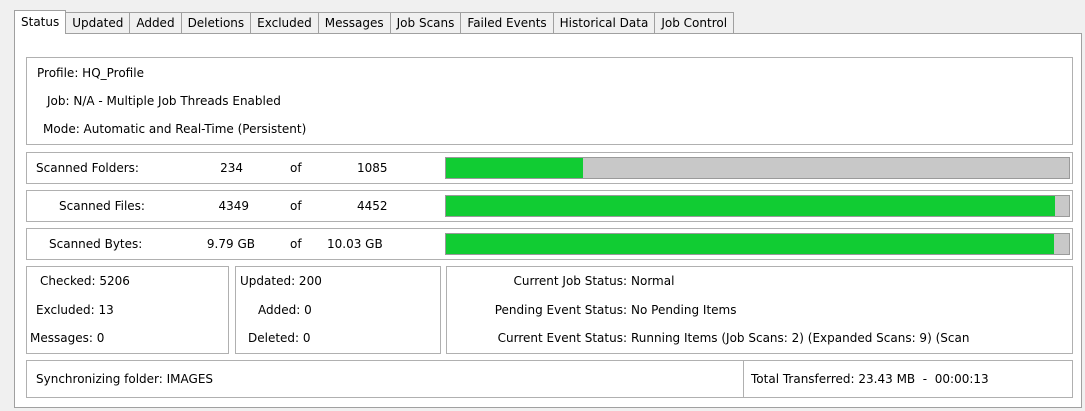 This screenshot has width=1085, height=411. What do you see at coordinates (426, 23) in the screenshot?
I see `tab-job-scans: Job Scans` at bounding box center [426, 23].